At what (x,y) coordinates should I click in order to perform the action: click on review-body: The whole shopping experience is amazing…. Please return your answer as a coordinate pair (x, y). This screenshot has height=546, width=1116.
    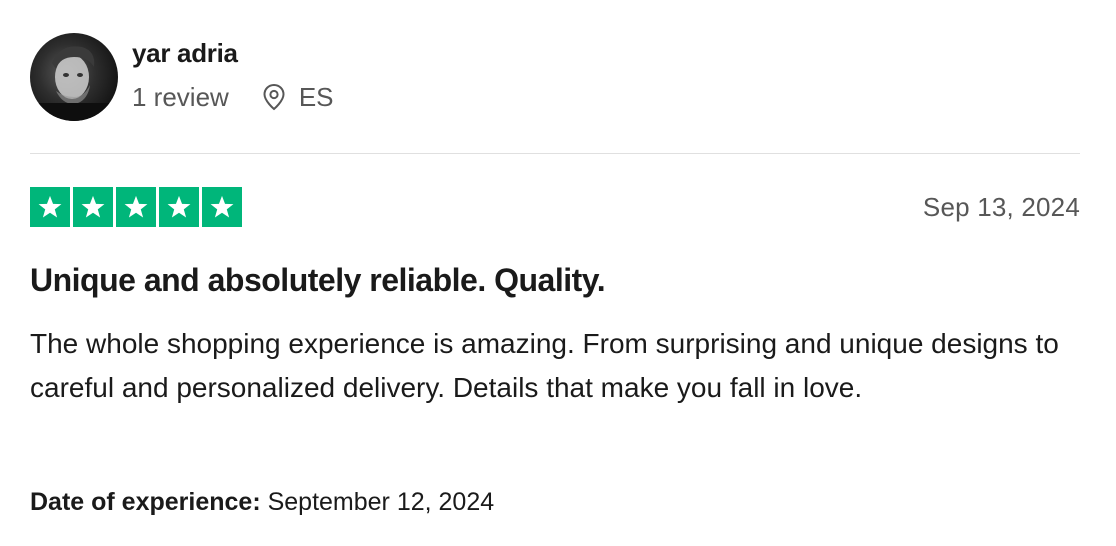
    Looking at the image, I should click on (544, 365).